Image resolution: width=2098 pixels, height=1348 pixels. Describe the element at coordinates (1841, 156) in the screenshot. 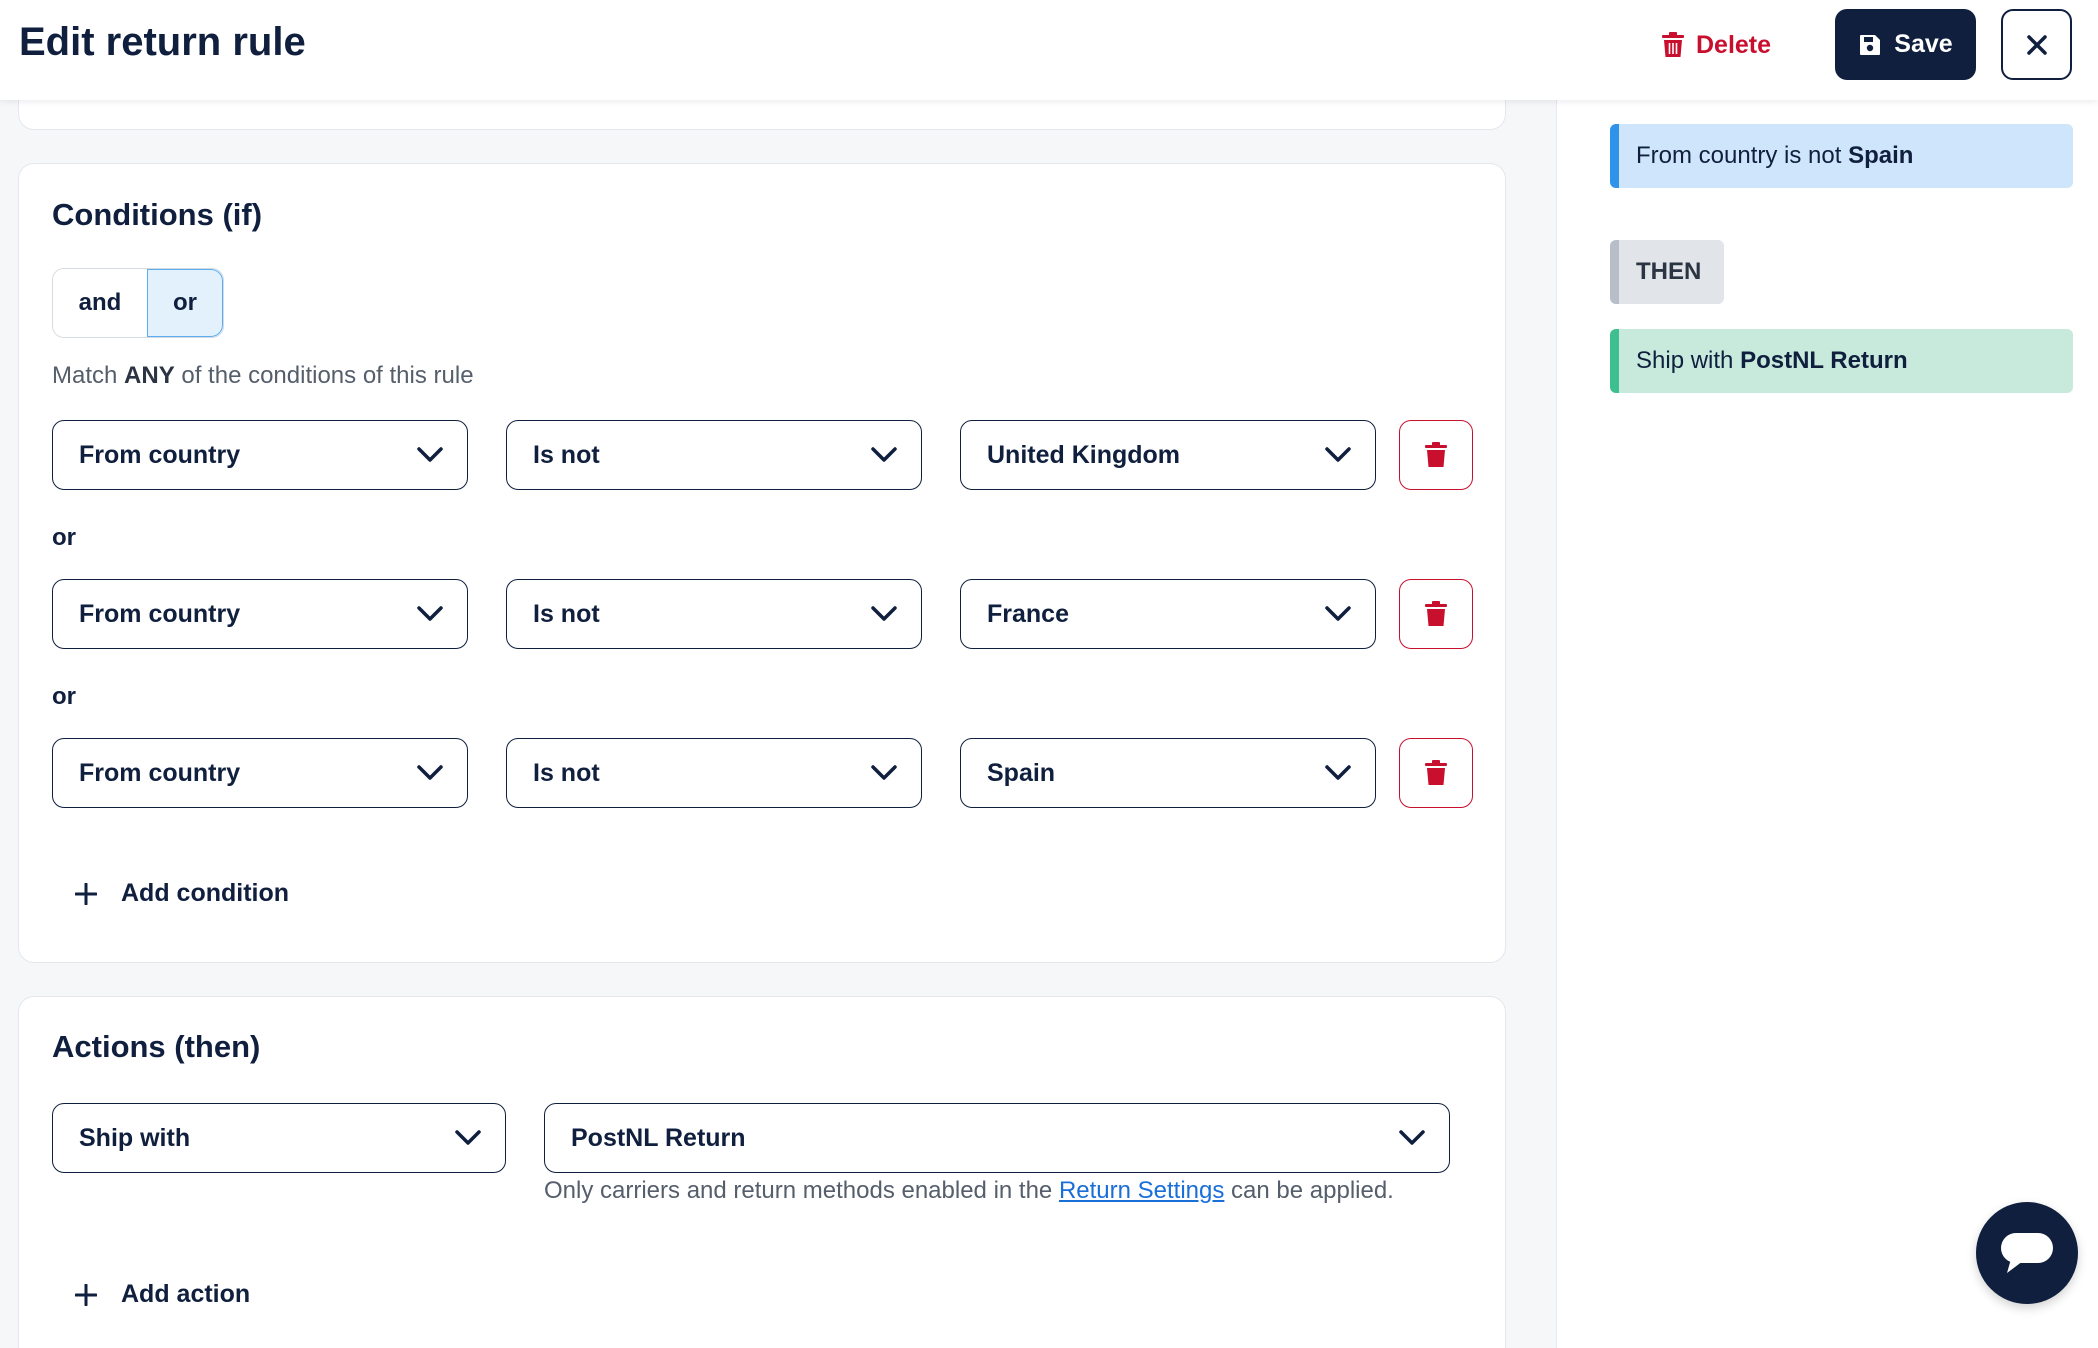

I see `summary-condition: From country is not Spain` at that location.